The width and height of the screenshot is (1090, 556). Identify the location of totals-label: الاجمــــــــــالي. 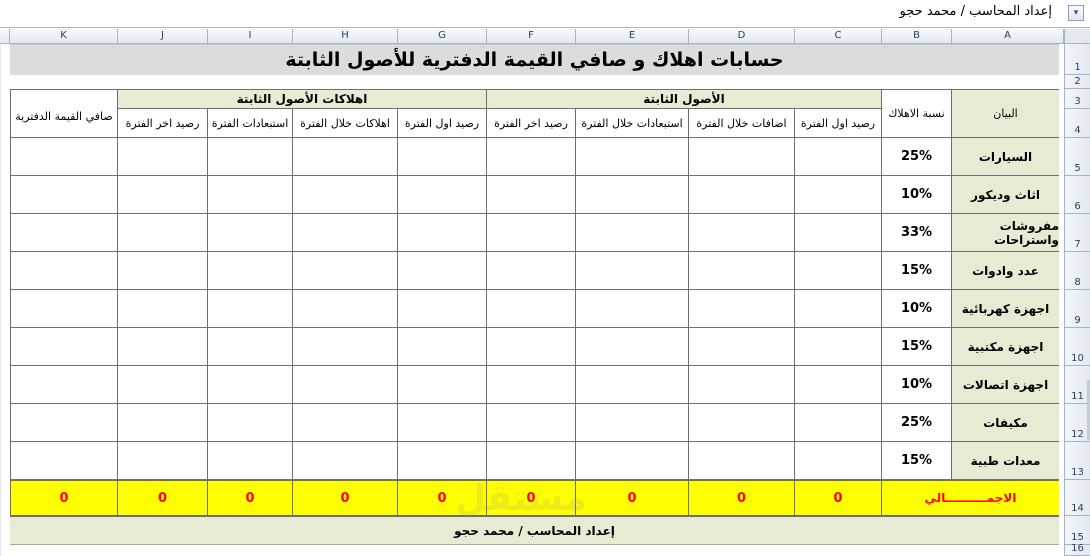
(970, 498).